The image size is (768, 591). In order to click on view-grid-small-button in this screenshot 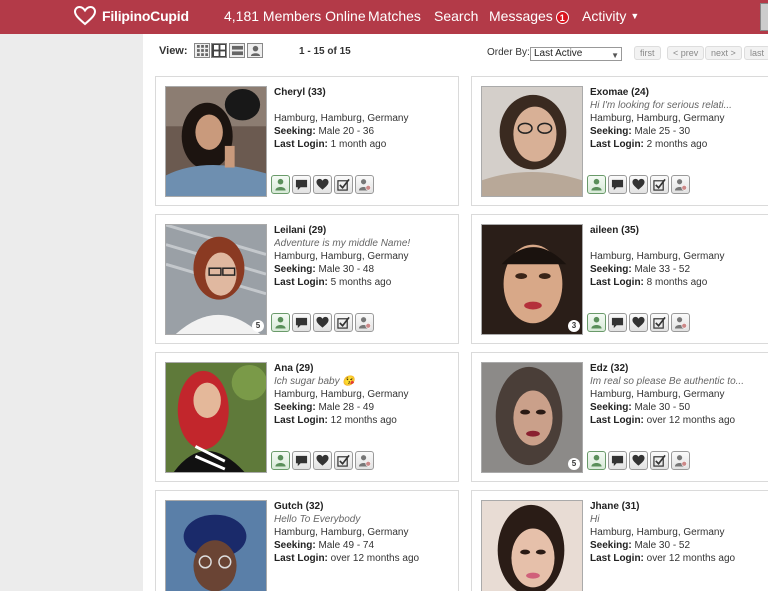, I will do `click(202, 50)`.